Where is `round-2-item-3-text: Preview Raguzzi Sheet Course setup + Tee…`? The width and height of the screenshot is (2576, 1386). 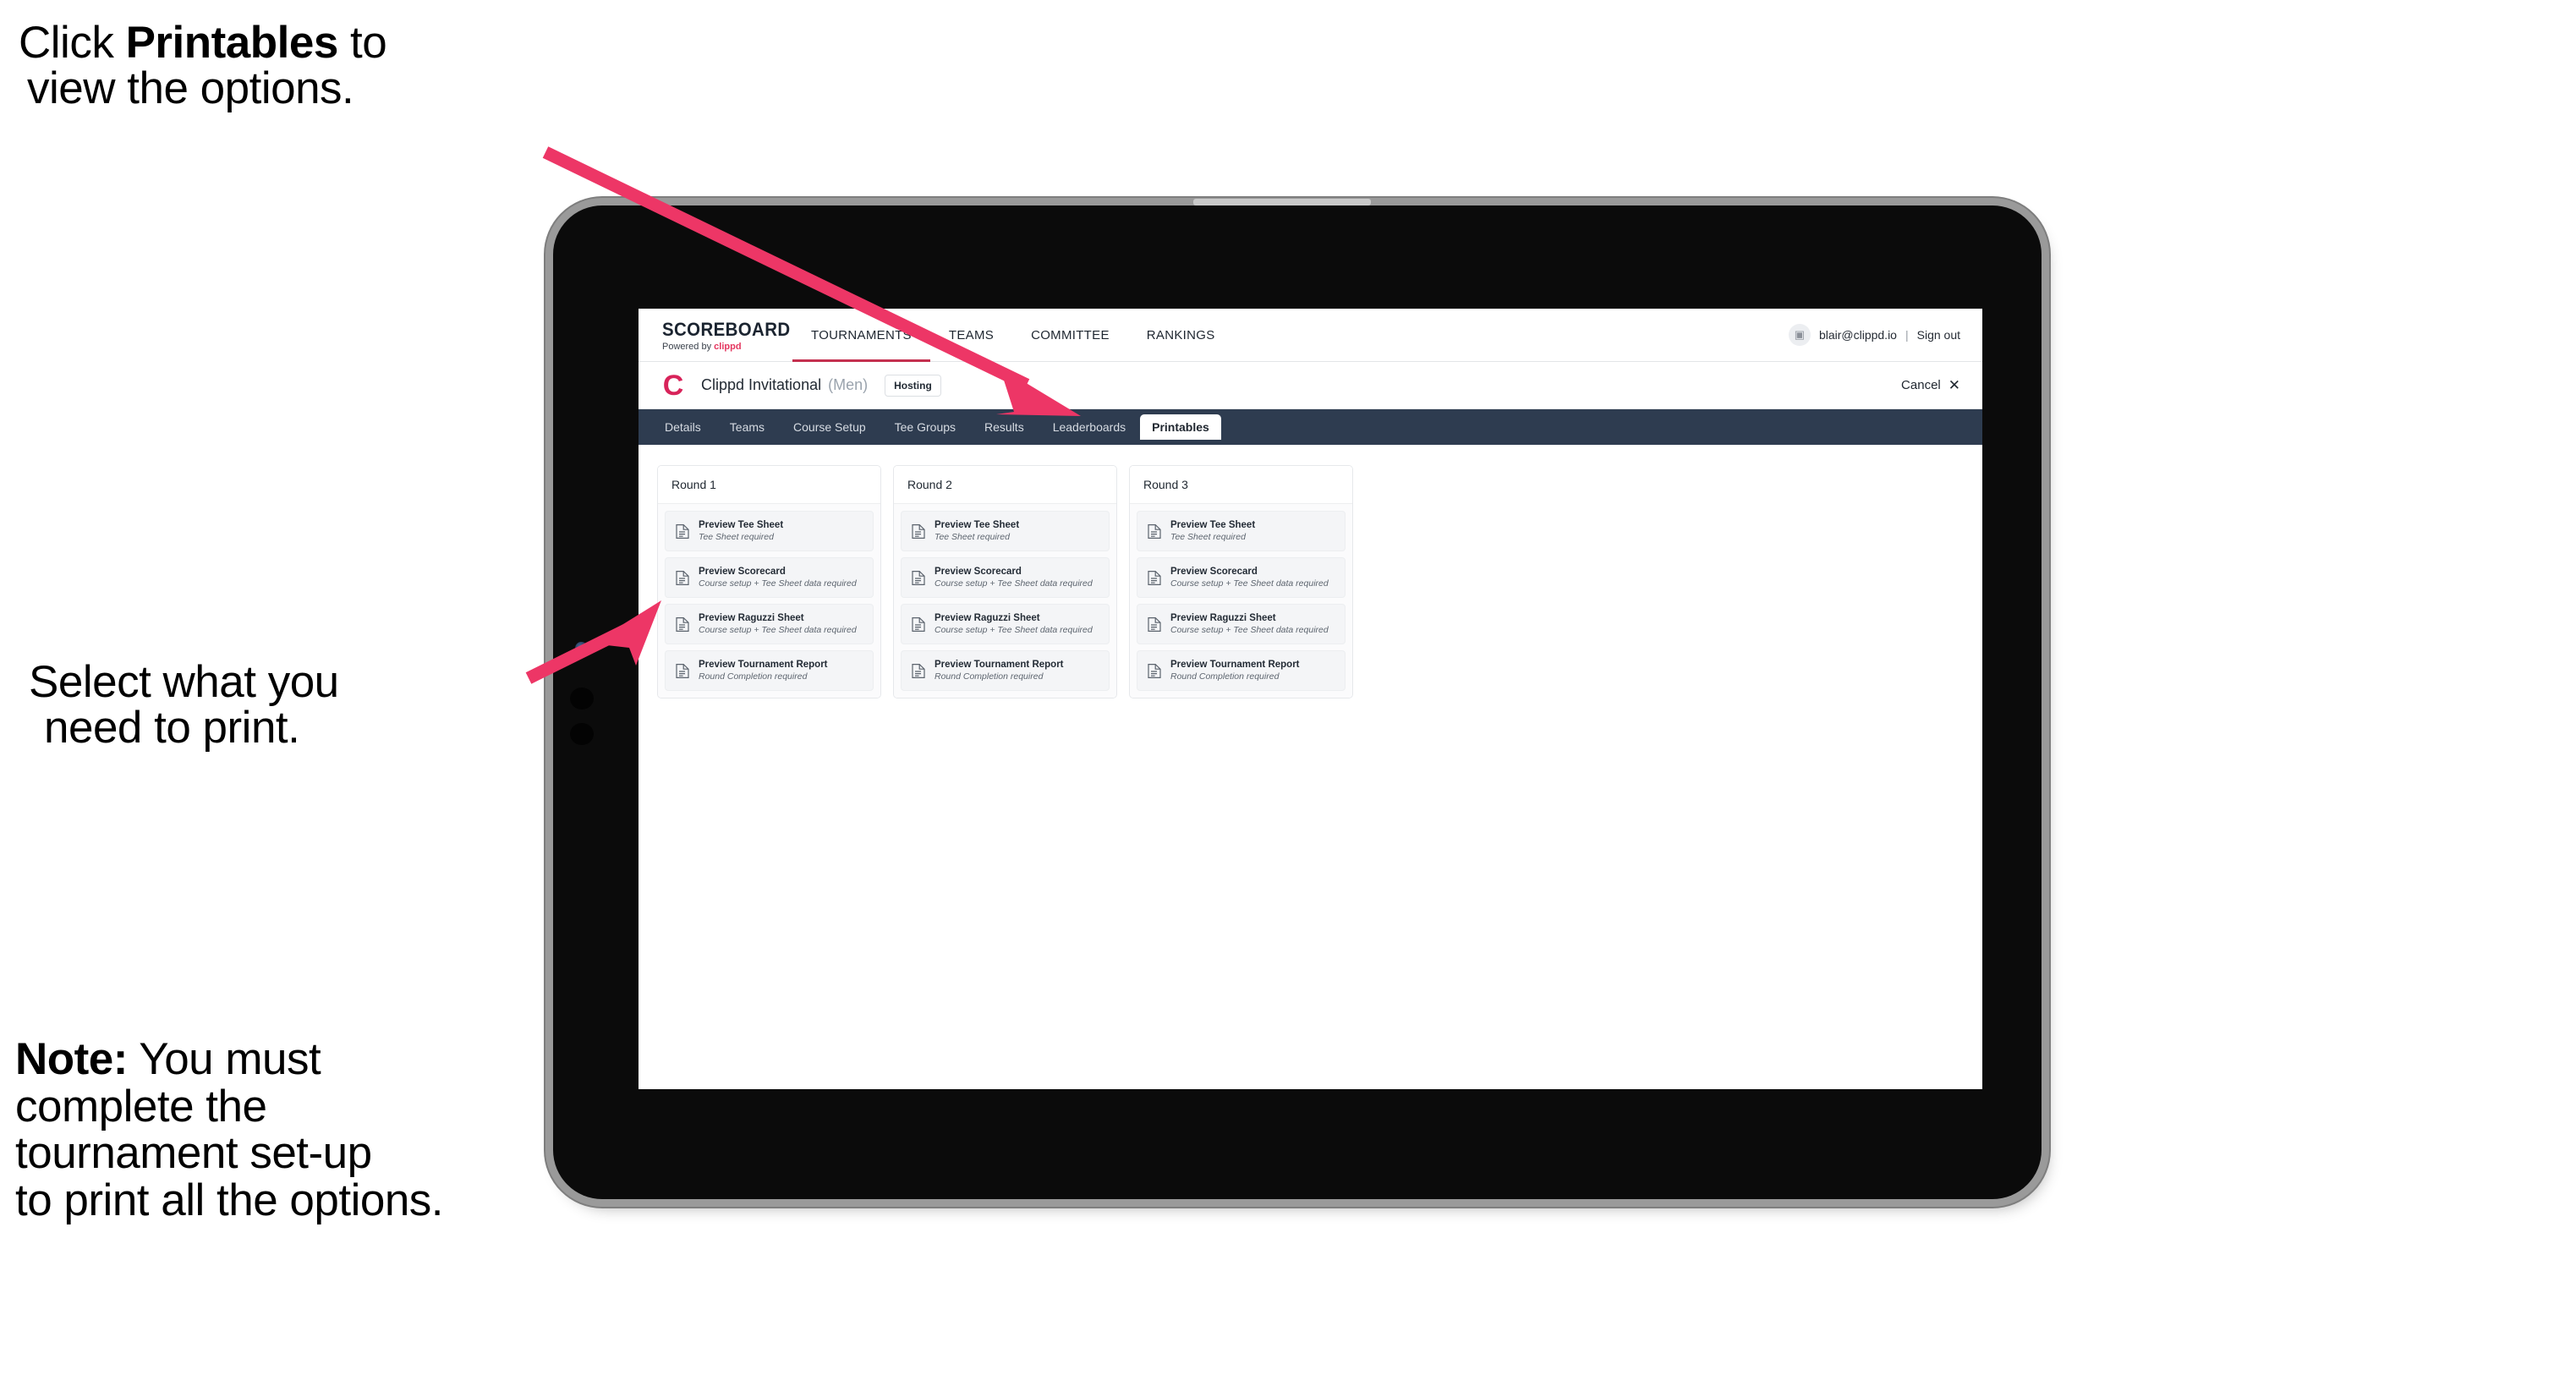
round-2-item-3-text: Preview Raguzzi Sheet Course setup + Tee… is located at coordinates (1013, 624).